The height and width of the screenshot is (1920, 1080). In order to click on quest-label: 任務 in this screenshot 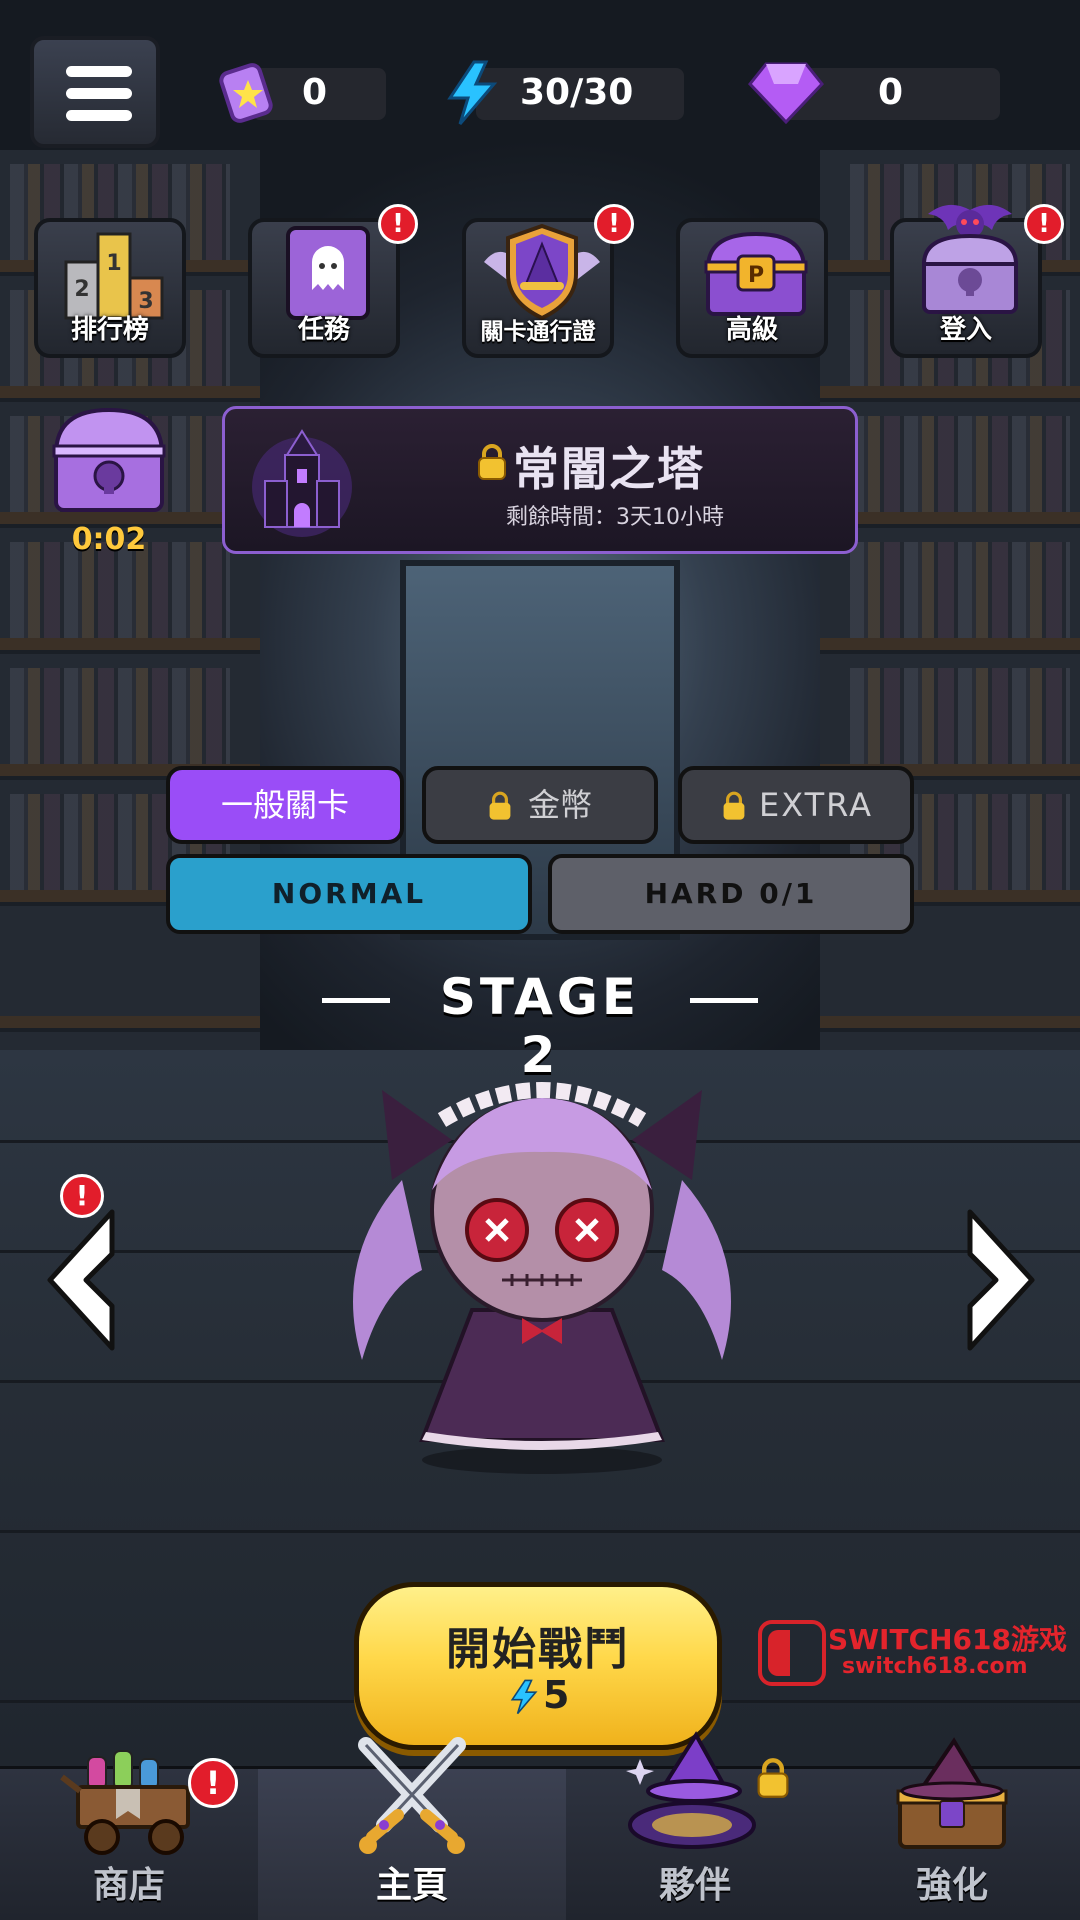, I will do `click(323, 330)`.